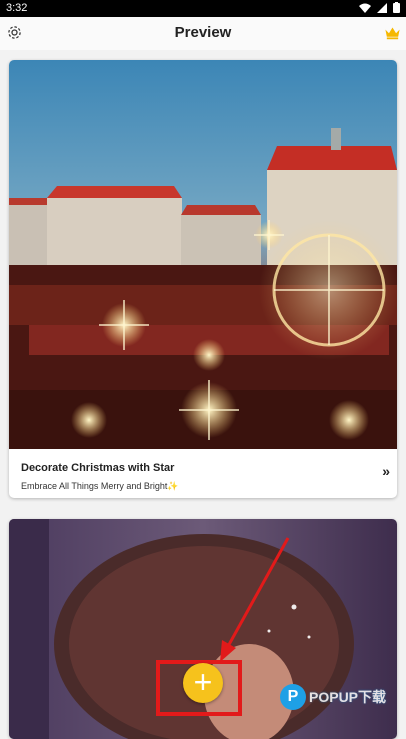 This screenshot has height=739, width=406. Describe the element at coordinates (293, 697) in the screenshot. I see `watermark-logo-icon: P` at that location.